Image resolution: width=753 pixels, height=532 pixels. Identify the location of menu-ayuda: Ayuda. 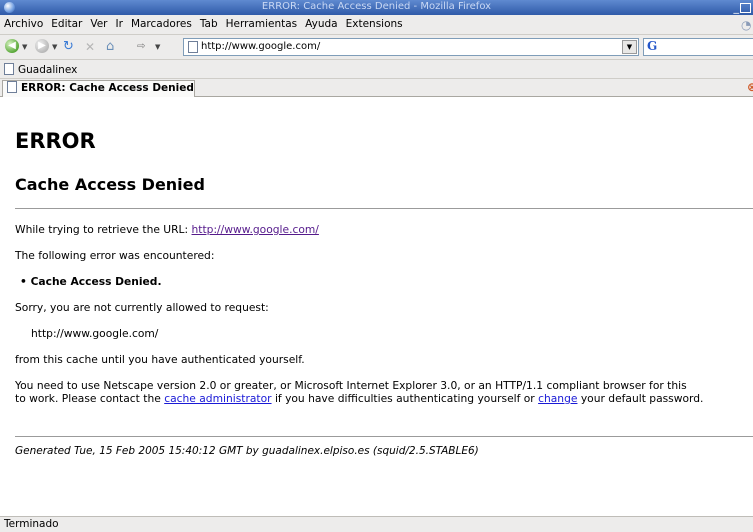
(321, 24).